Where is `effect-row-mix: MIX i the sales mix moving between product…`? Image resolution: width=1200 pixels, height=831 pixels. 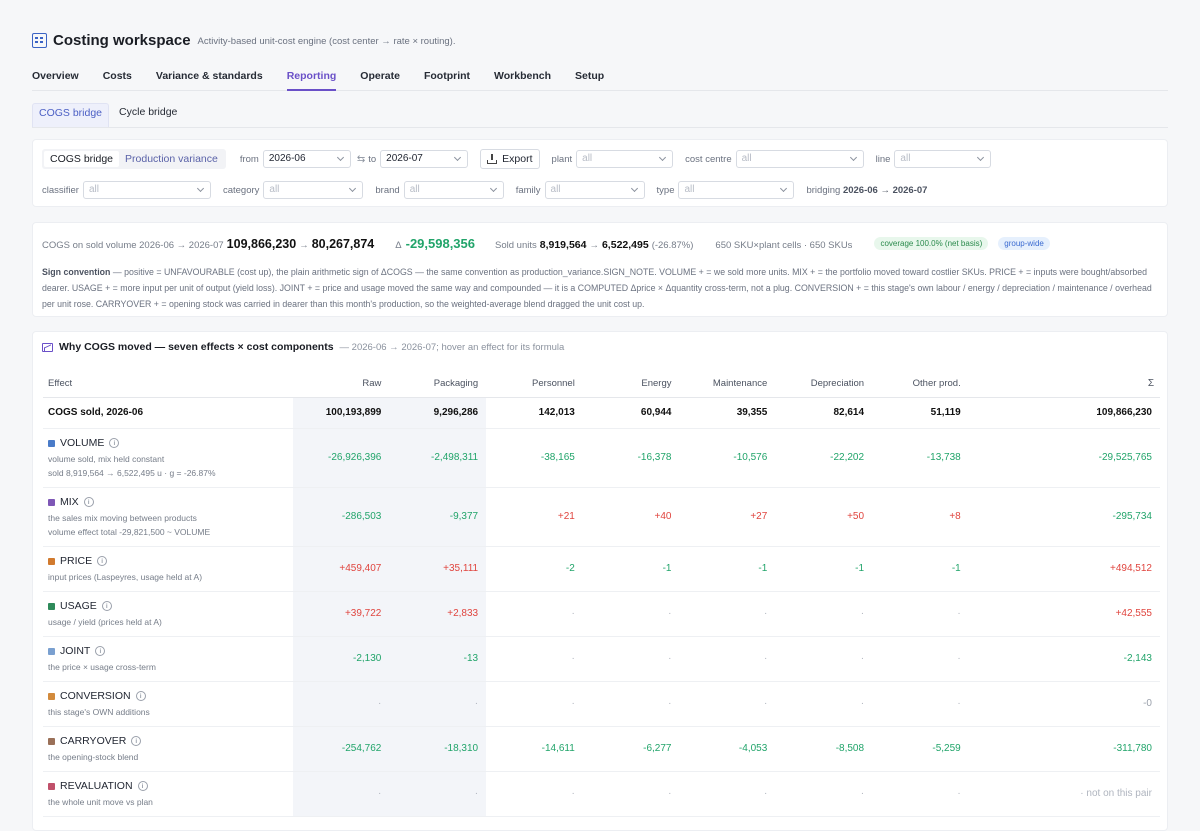
effect-row-mix: MIX i the sales mix moving between product… is located at coordinates (601, 517).